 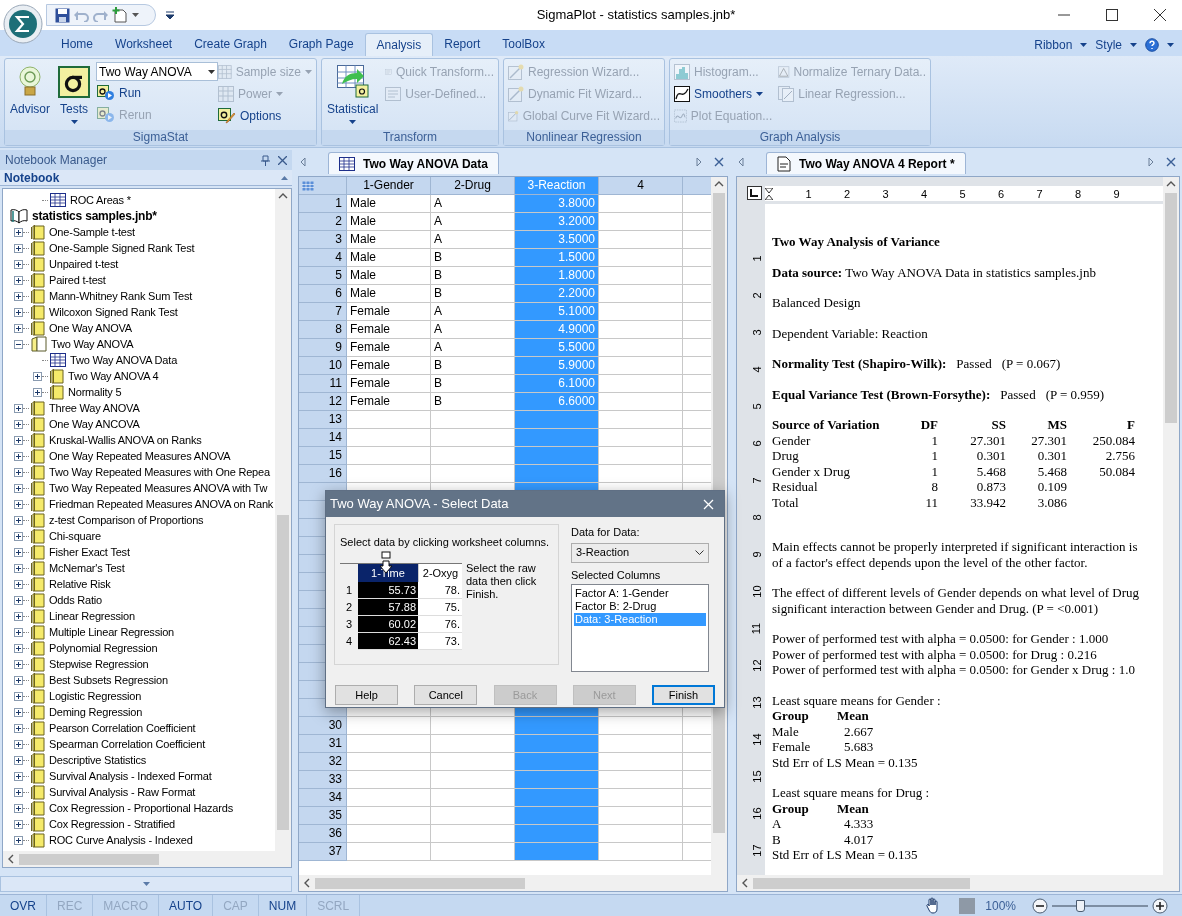 I want to click on tree-item: Mann-Whitney Rank Sum Test, so click(x=121, y=296).